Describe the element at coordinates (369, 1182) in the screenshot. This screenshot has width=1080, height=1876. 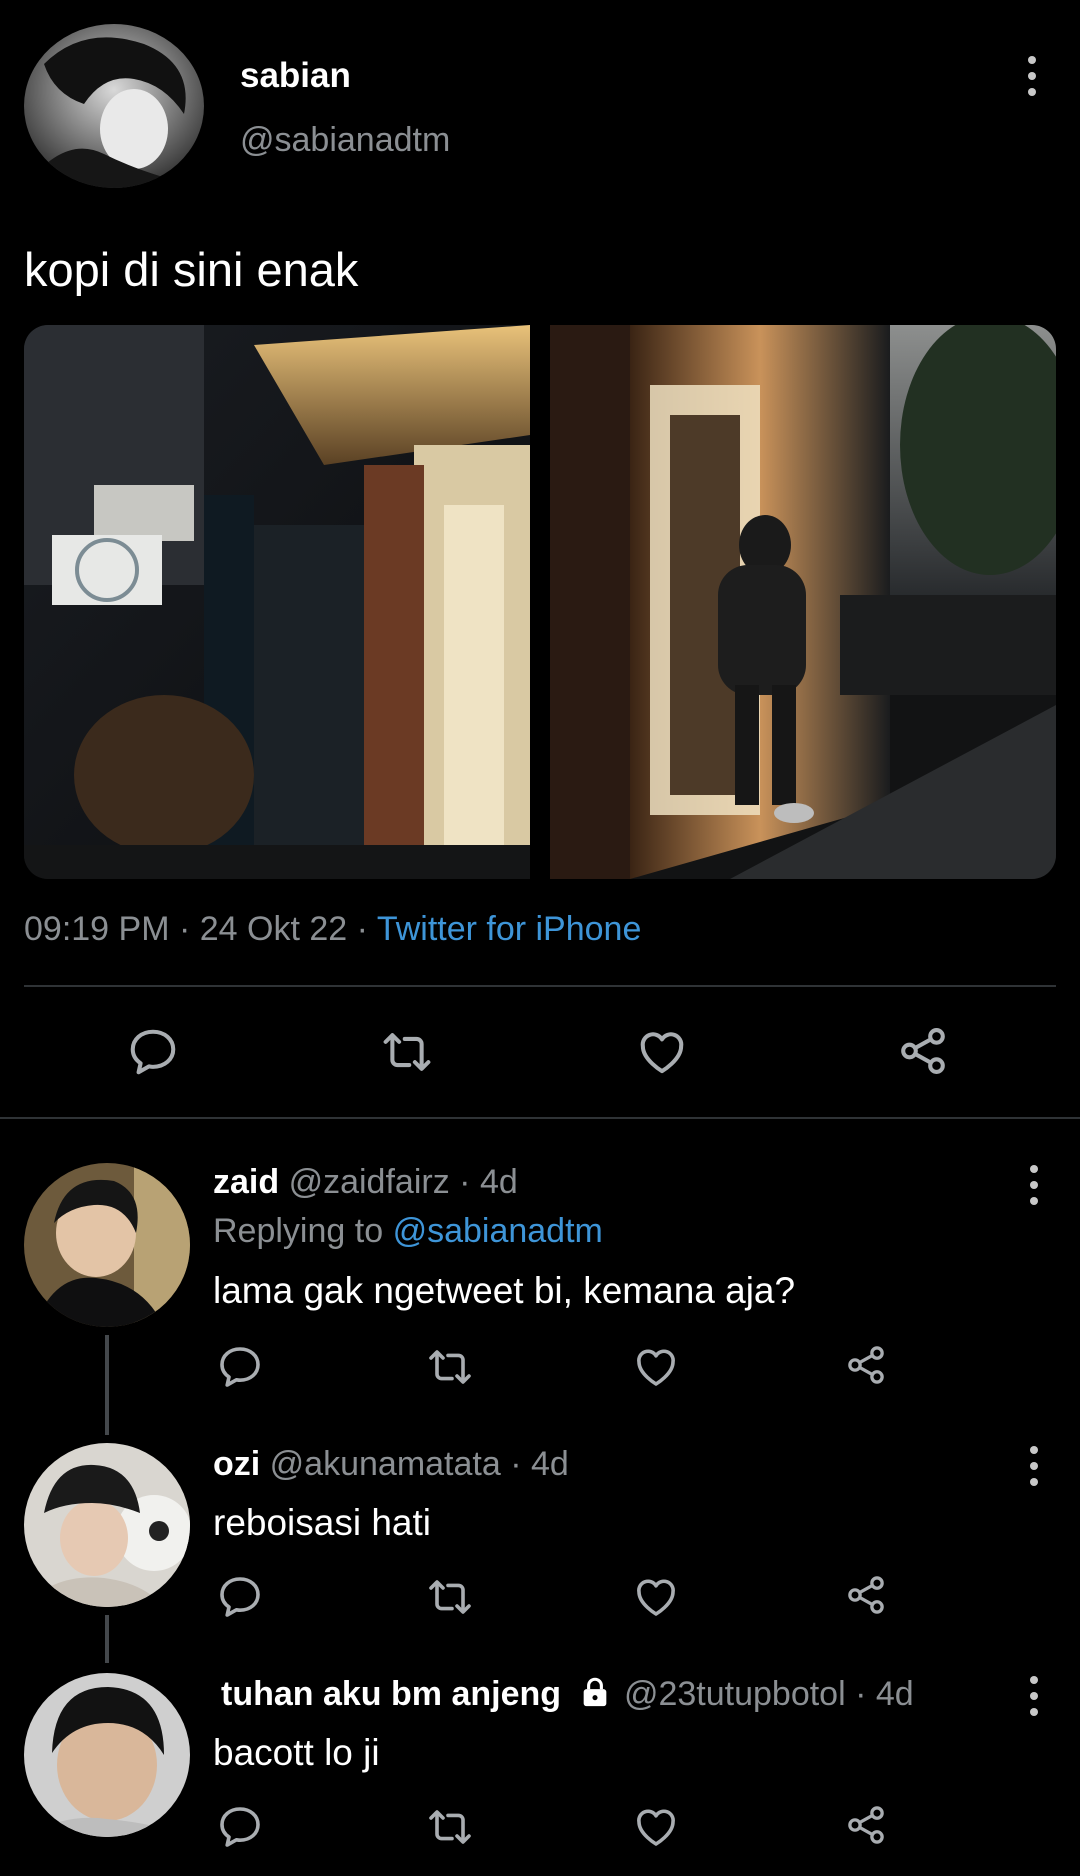
I see `reply-handle: @zaidfairz` at that location.